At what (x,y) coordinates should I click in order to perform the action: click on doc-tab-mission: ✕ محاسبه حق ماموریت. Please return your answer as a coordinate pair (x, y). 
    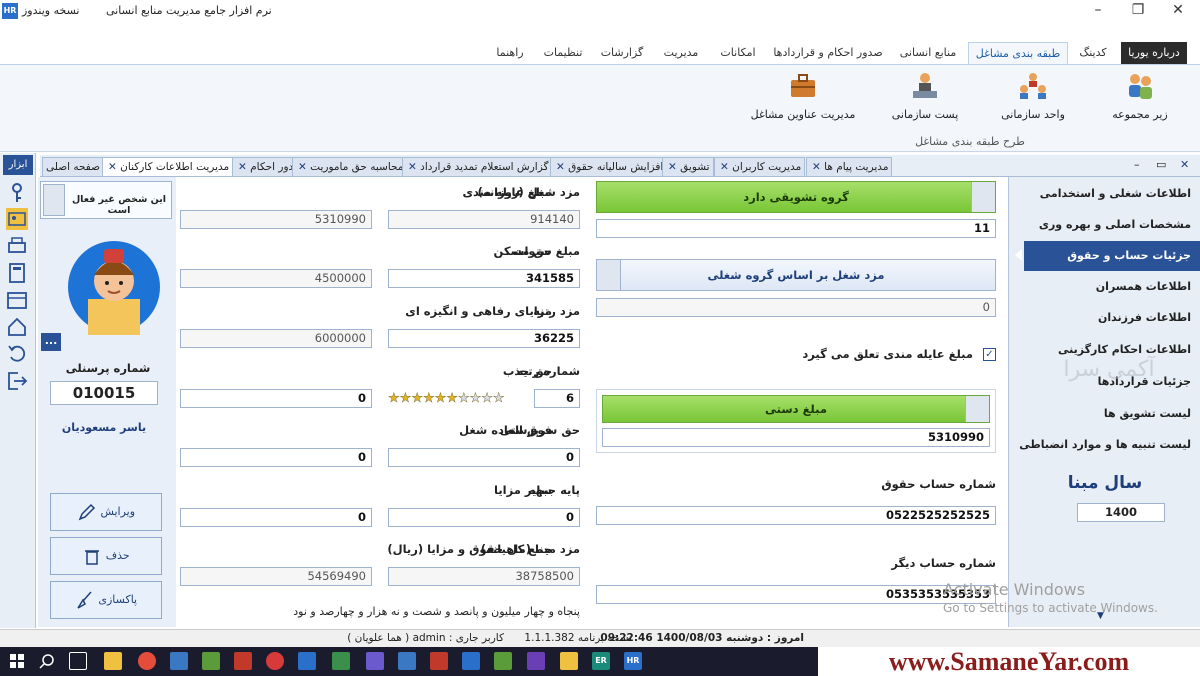
    Looking at the image, I should click on (350, 166).